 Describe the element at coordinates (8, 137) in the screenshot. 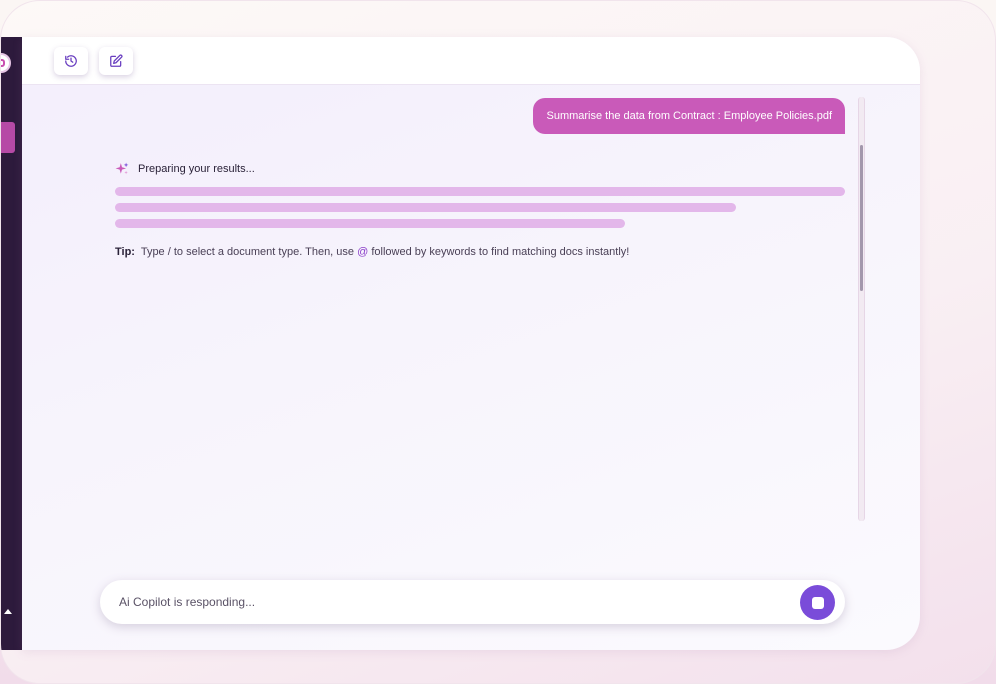

I see `sidebar-item-active` at that location.